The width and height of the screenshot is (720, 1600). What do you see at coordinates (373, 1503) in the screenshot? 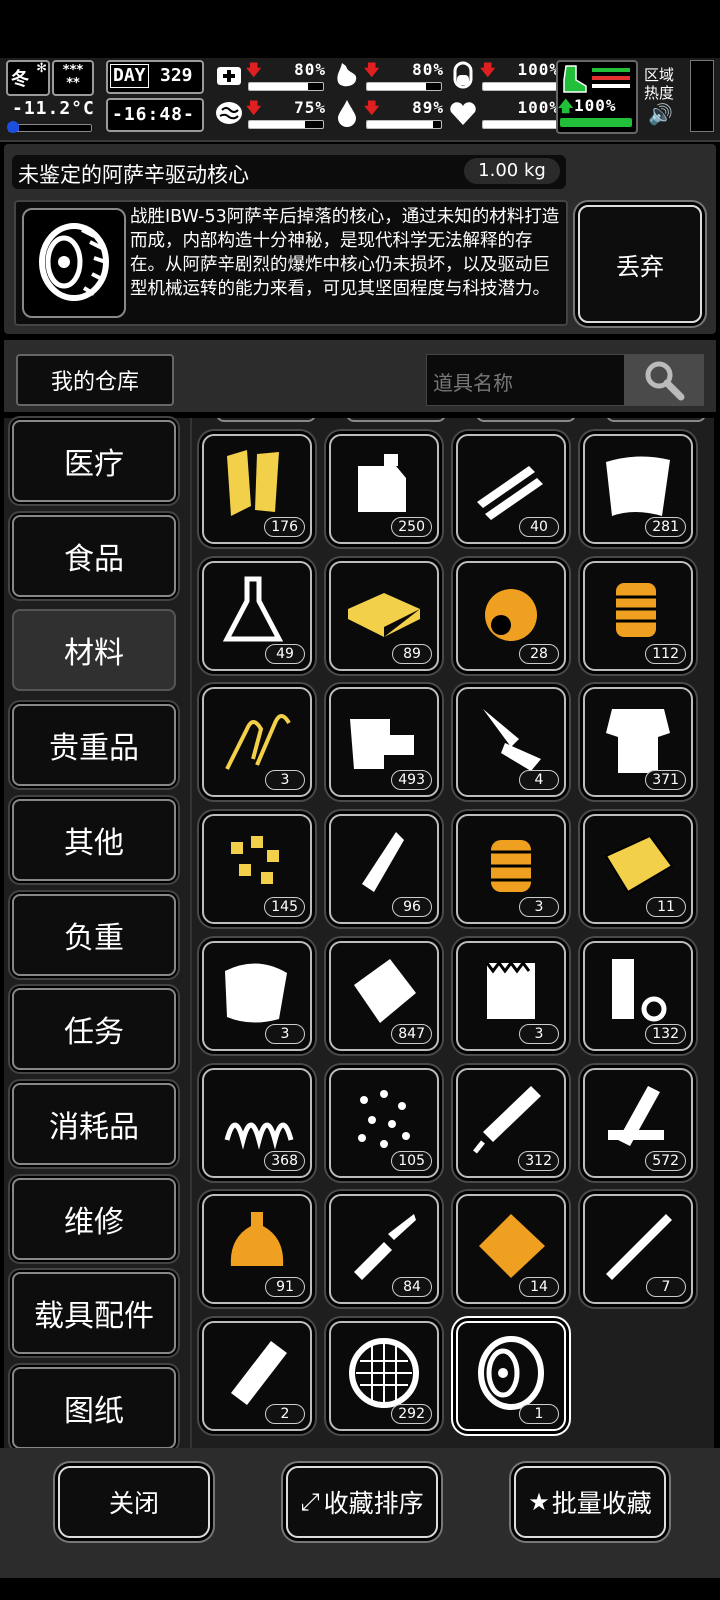
I see `favorite-sort-label: 收藏排序` at bounding box center [373, 1503].